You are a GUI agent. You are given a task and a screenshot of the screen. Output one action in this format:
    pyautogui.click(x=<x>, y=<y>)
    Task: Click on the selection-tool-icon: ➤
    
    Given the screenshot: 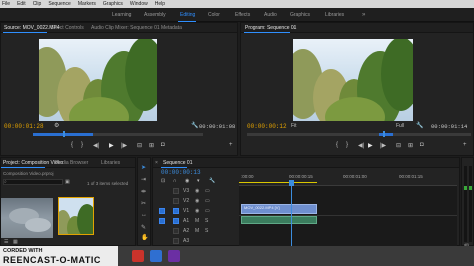 What is the action you would take?
    pyautogui.click(x=143, y=167)
    